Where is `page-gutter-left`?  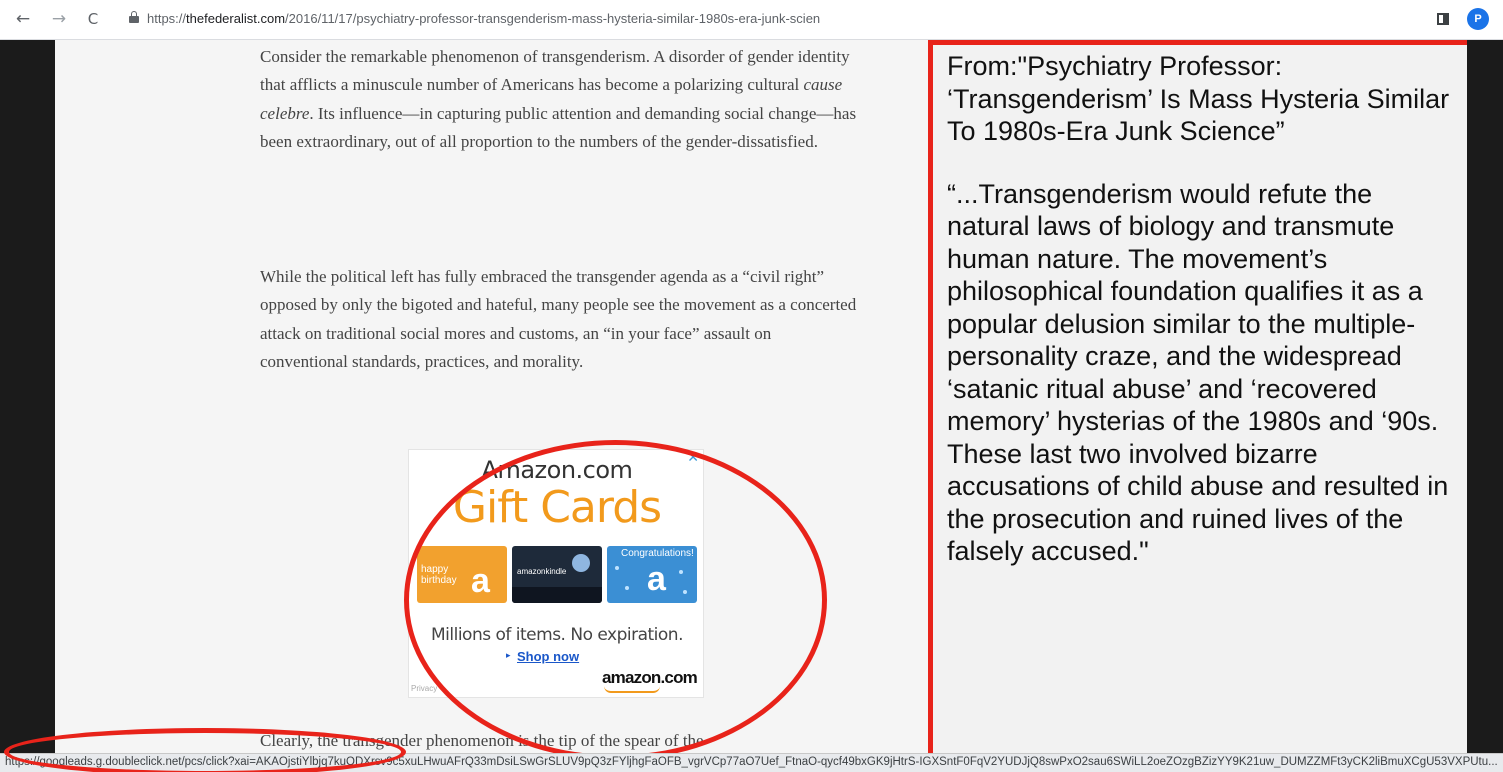 page-gutter-left is located at coordinates (27, 396).